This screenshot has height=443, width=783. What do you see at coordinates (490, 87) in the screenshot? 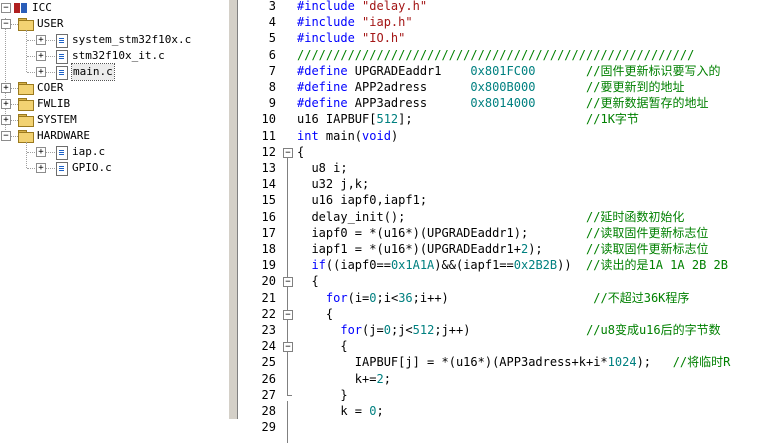
I see `code-line: #define APP2adress 0x800B000 //要更新到的地址` at bounding box center [490, 87].